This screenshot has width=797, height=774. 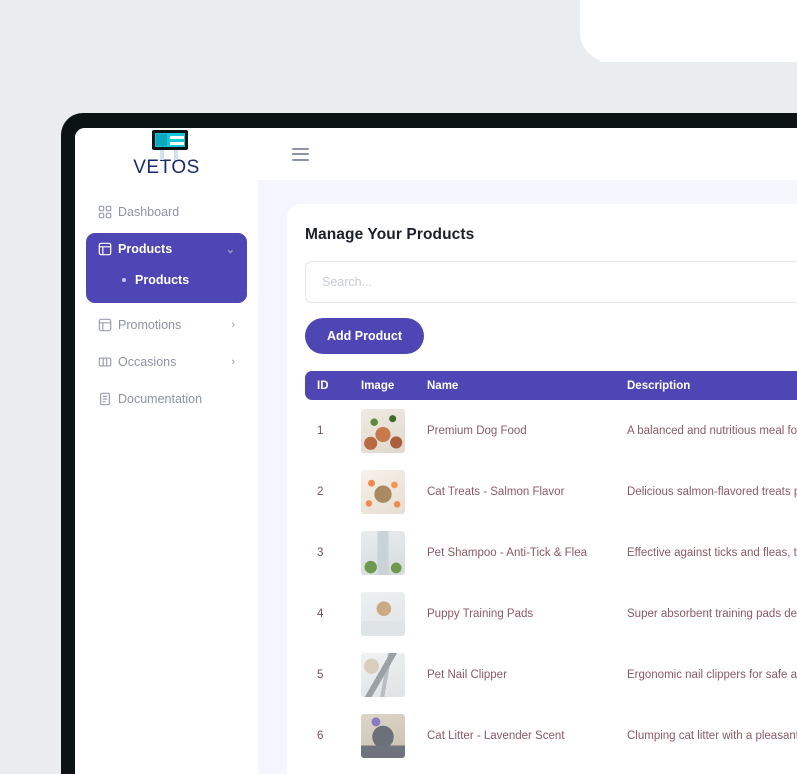 I want to click on backdrop-white-notch, so click(x=688, y=31).